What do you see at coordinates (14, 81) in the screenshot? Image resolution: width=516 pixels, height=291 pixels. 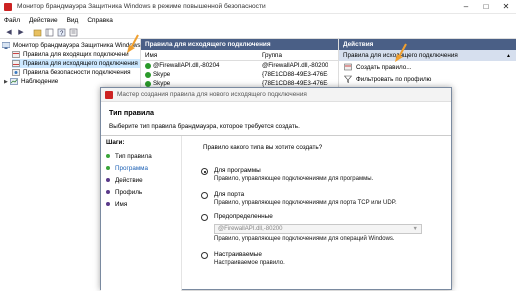 I see `monitoring-icon` at bounding box center [14, 81].